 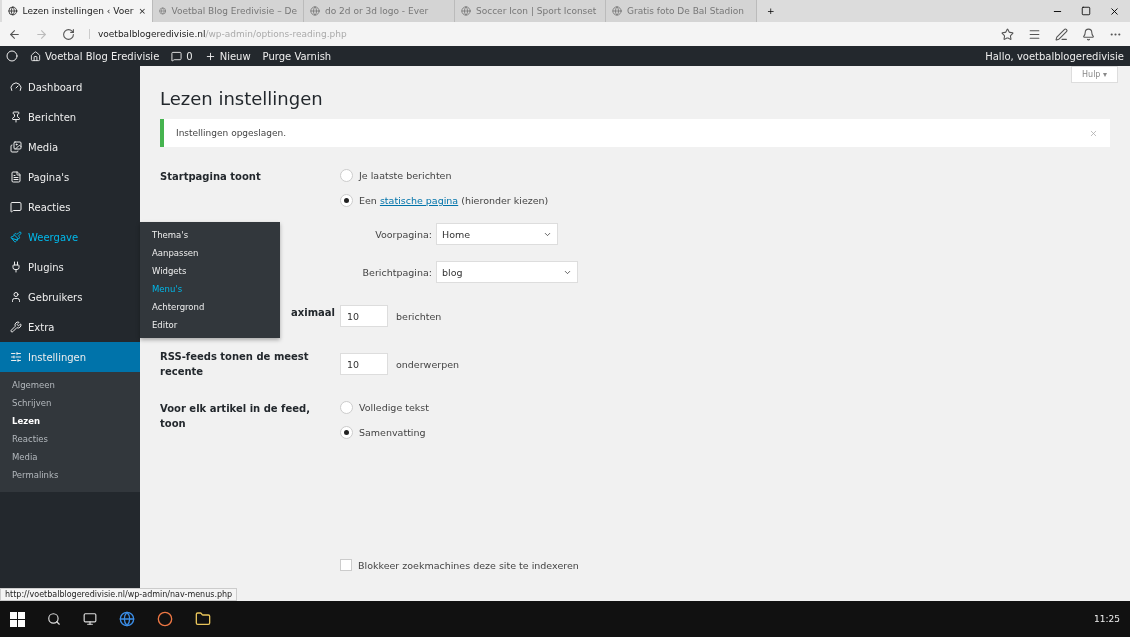 I want to click on option-text: Een statische pagina (hieronder kiezen), so click(x=454, y=200).